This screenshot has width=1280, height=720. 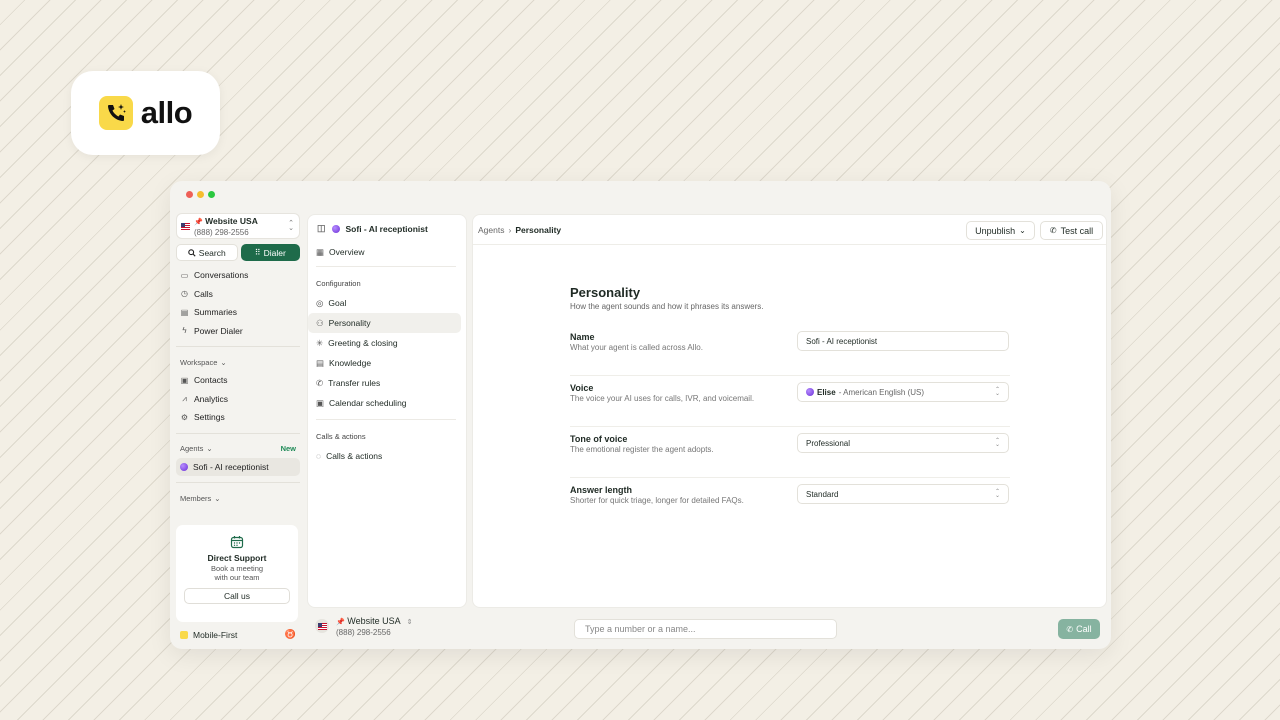 What do you see at coordinates (903, 494) in the screenshot?
I see `answer-length-select: Standard ⌃ ⌄` at bounding box center [903, 494].